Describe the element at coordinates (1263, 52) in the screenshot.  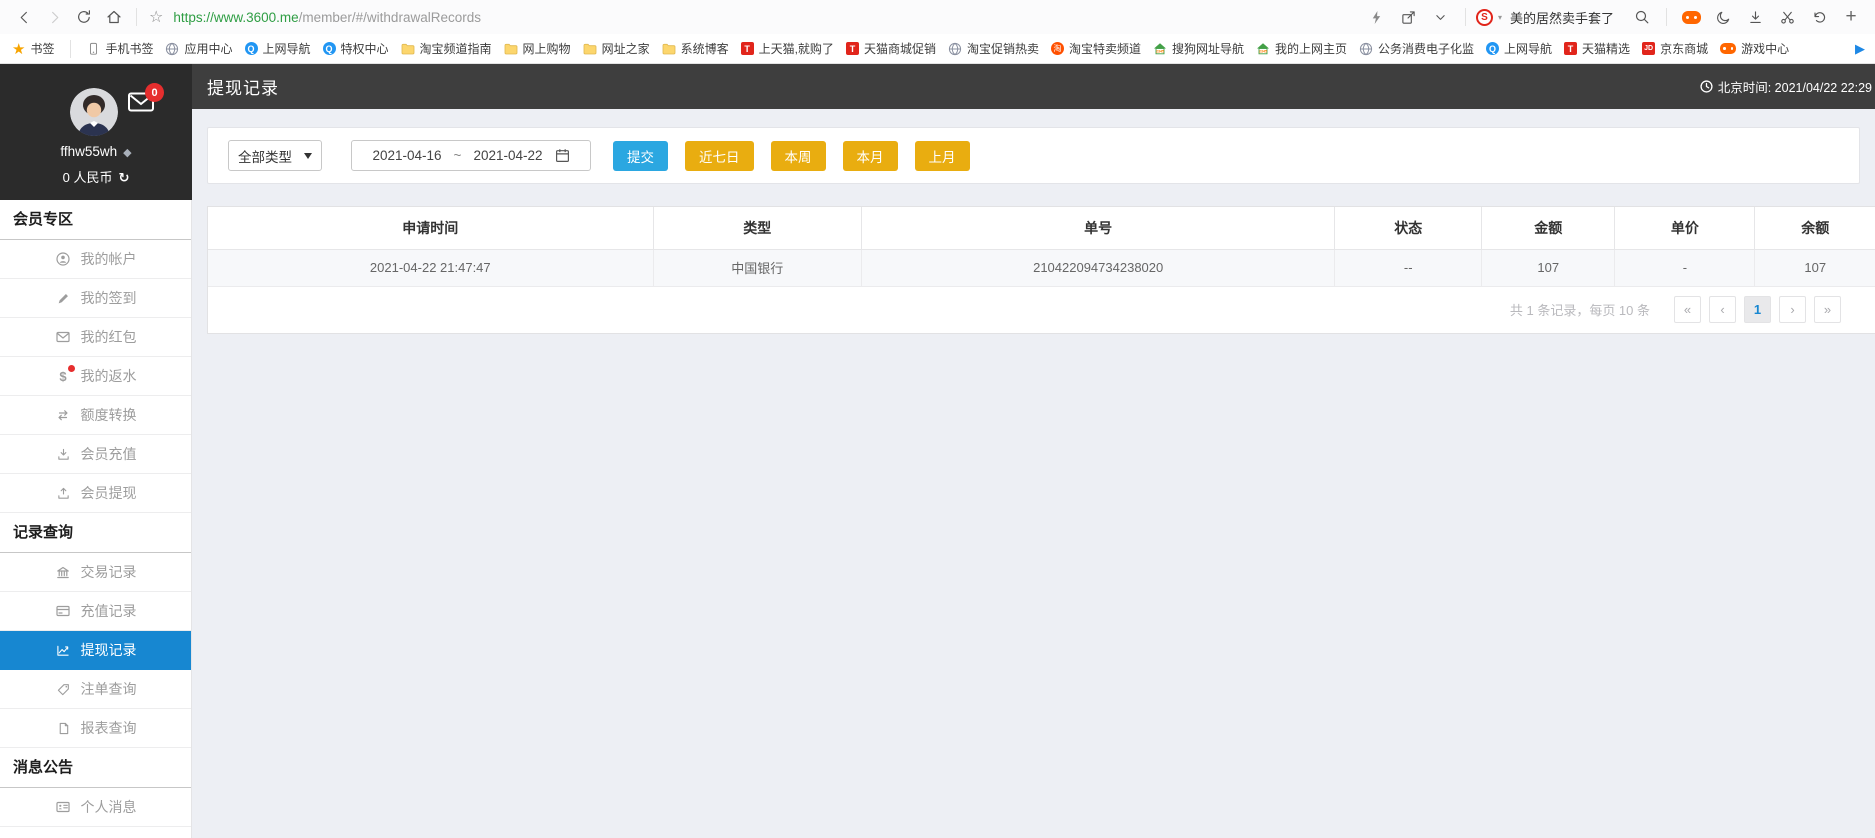
I see `svg-text: 2345` at that location.